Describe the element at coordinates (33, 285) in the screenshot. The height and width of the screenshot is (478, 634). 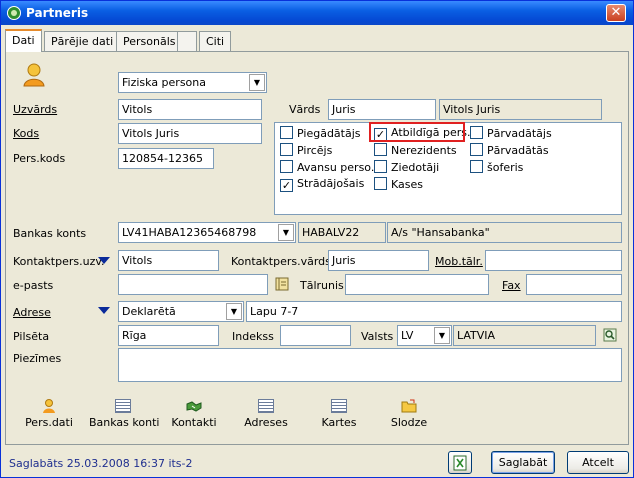
I see `epasts-label: e-pasts` at that location.